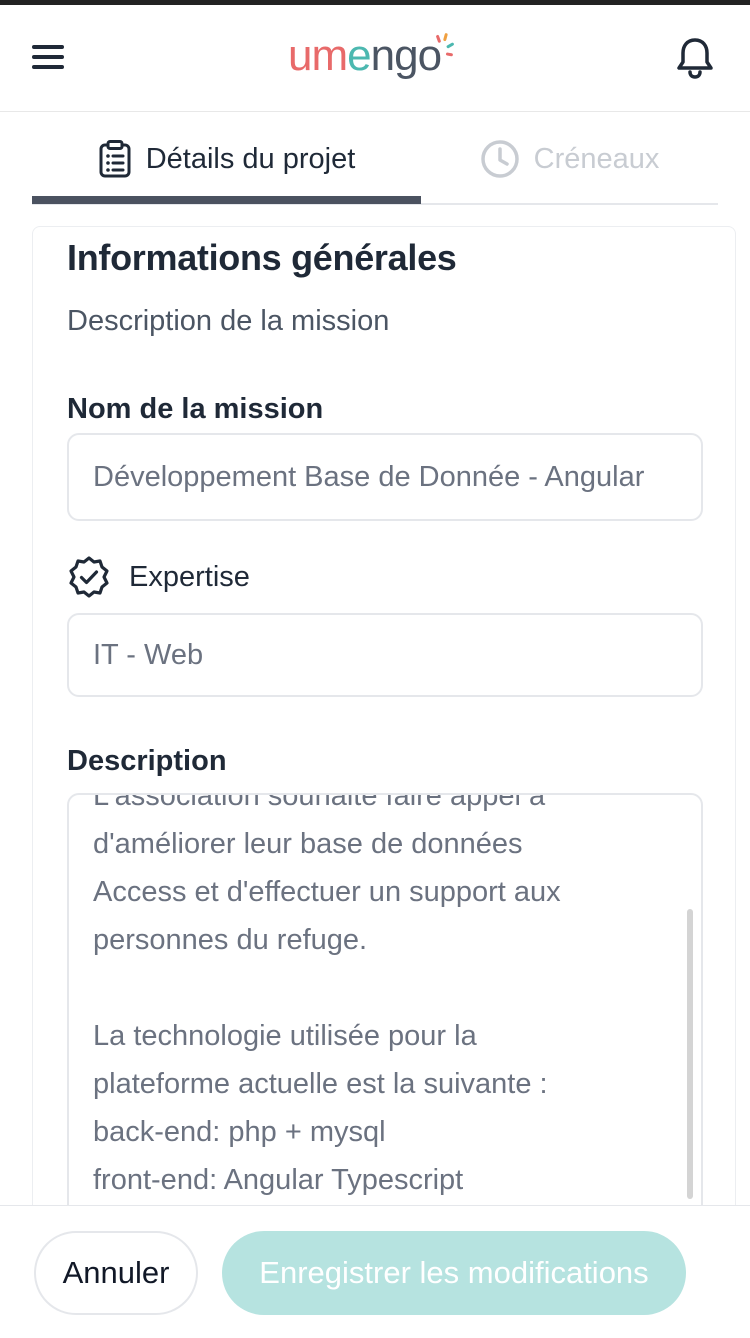 The width and height of the screenshot is (750, 1338). Describe the element at coordinates (285, 1036) in the screenshot. I see `description-line: La technologie utilisée pour la` at that location.